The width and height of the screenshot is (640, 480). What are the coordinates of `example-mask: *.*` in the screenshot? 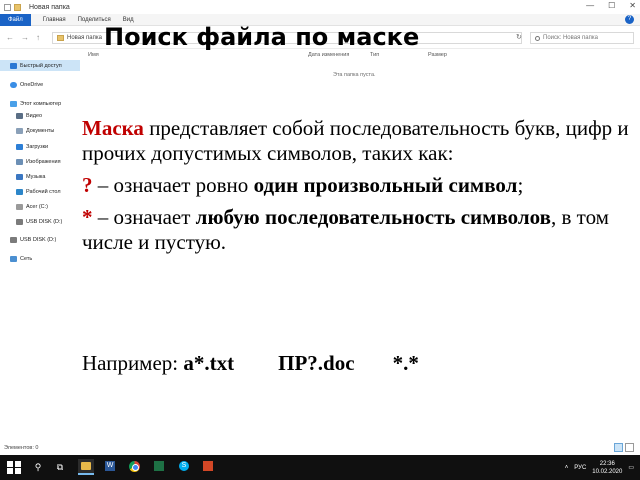 It's located at (405, 363).